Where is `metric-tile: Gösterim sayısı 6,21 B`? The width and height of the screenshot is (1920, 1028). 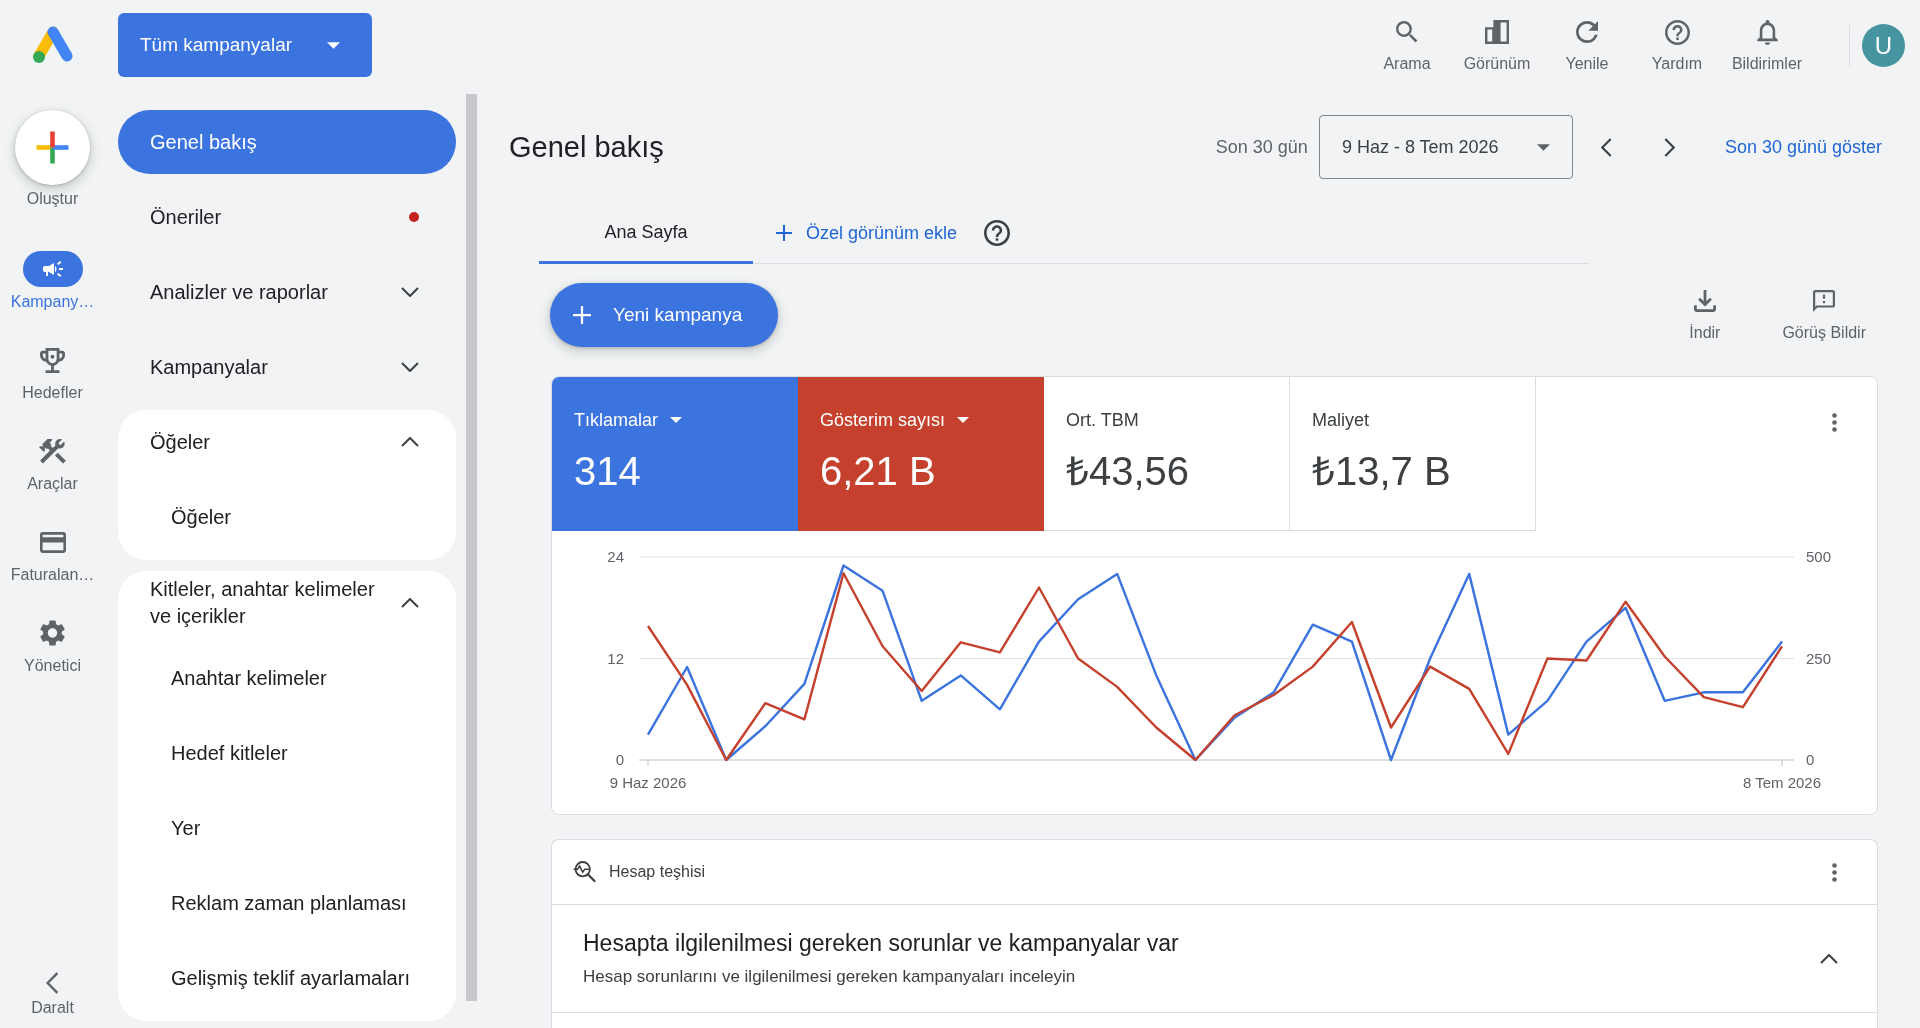 metric-tile: Gösterim sayısı 6,21 B is located at coordinates (921, 454).